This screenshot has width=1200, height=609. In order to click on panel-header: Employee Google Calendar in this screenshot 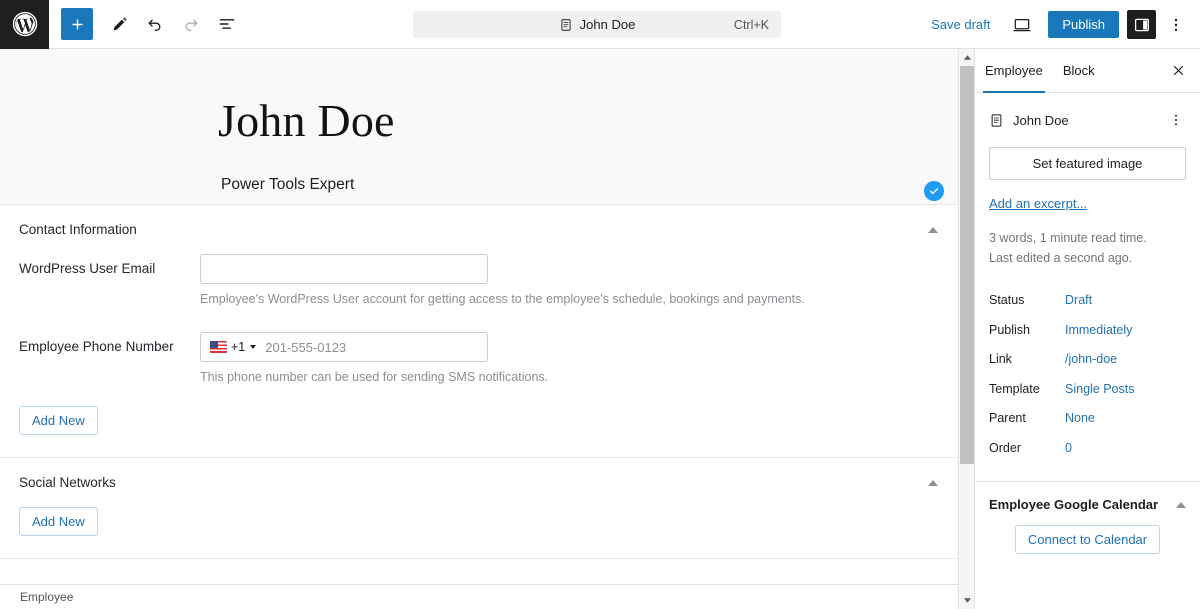, I will do `click(1087, 503)`.